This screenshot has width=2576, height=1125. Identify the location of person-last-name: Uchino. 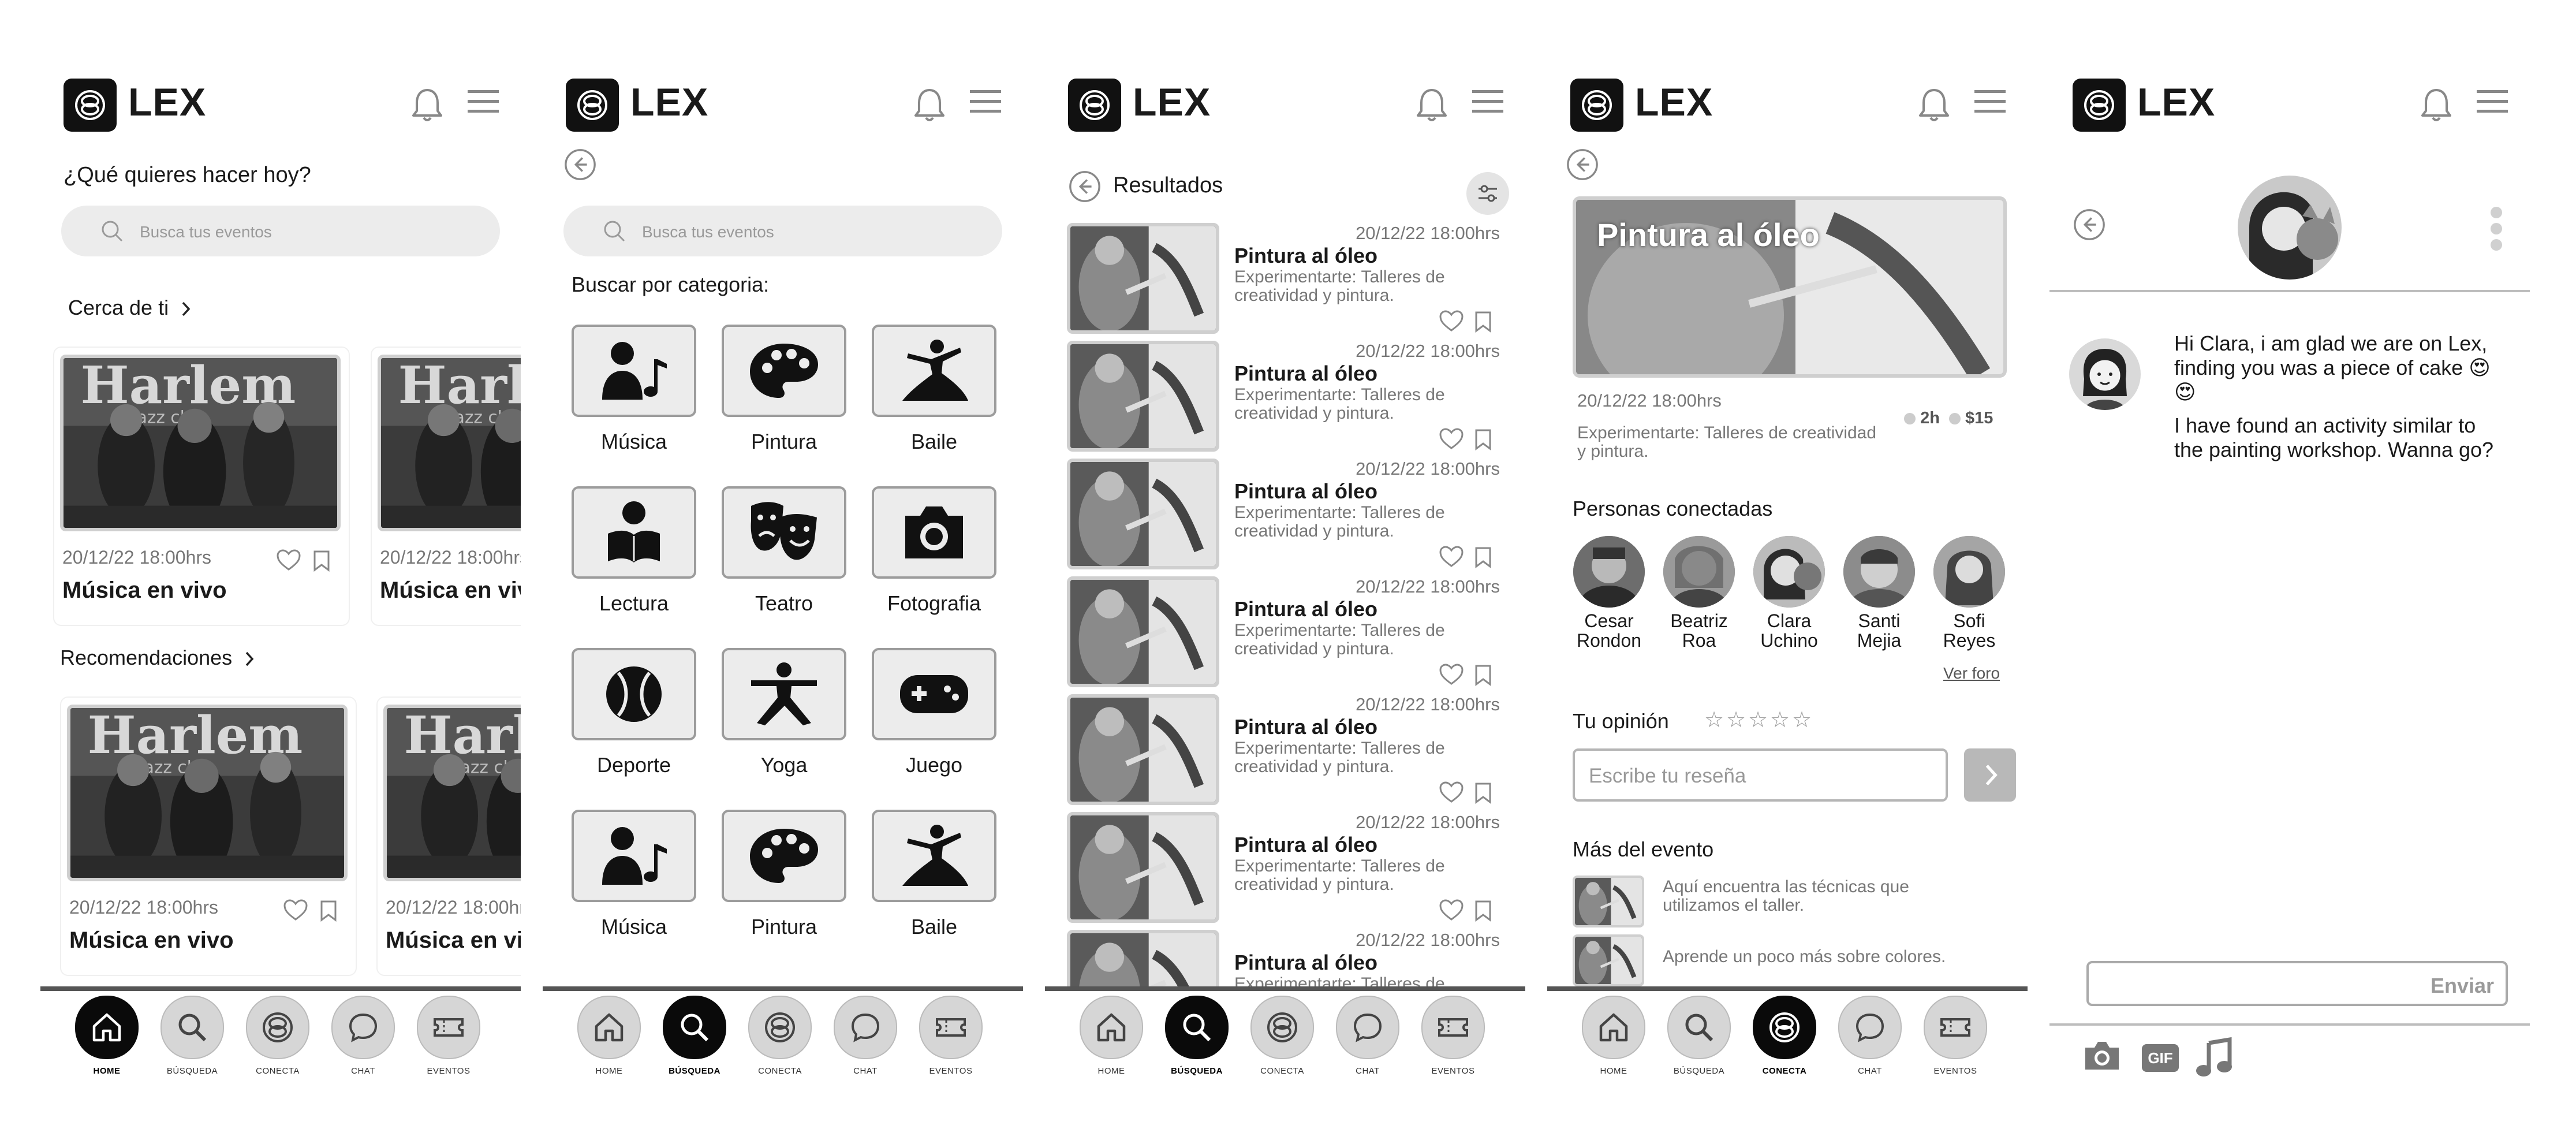
(1789, 640).